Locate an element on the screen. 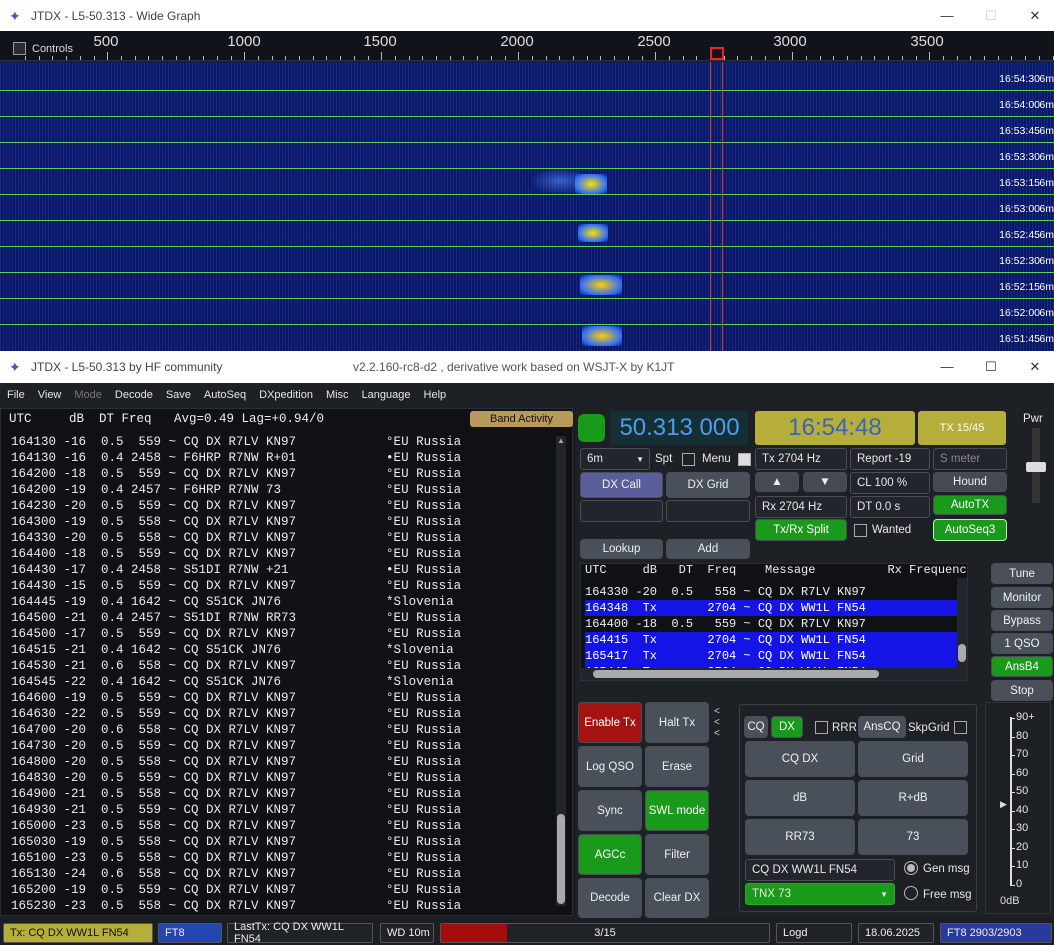 Image resolution: width=1054 pixels, height=945 pixels. enable-tx-button: Enable Tx is located at coordinates (610, 722).